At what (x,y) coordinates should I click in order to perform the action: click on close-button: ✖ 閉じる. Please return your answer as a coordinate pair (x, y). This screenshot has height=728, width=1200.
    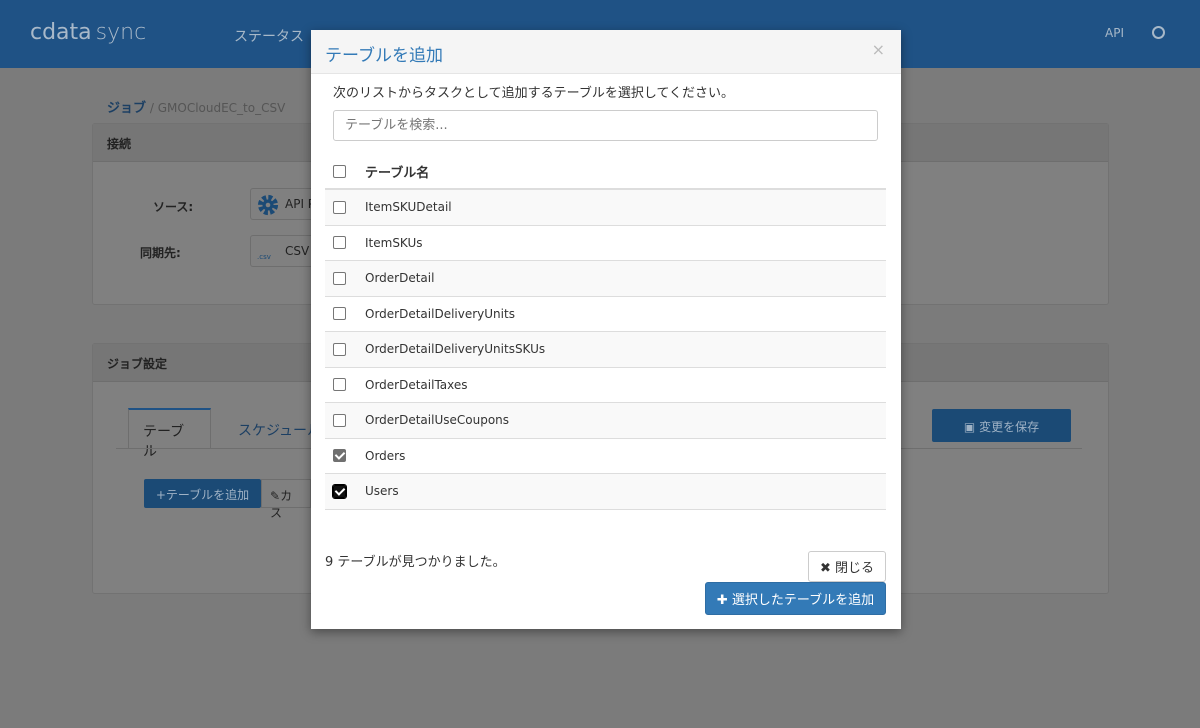
    Looking at the image, I should click on (847, 566).